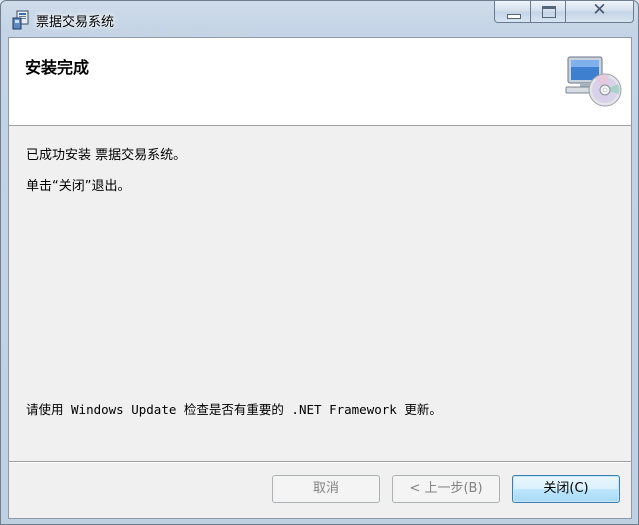  Describe the element at coordinates (319, 22) in the screenshot. I see `title-bar: 票据交易系统 正在安装 票据交易系统 ✕` at that location.